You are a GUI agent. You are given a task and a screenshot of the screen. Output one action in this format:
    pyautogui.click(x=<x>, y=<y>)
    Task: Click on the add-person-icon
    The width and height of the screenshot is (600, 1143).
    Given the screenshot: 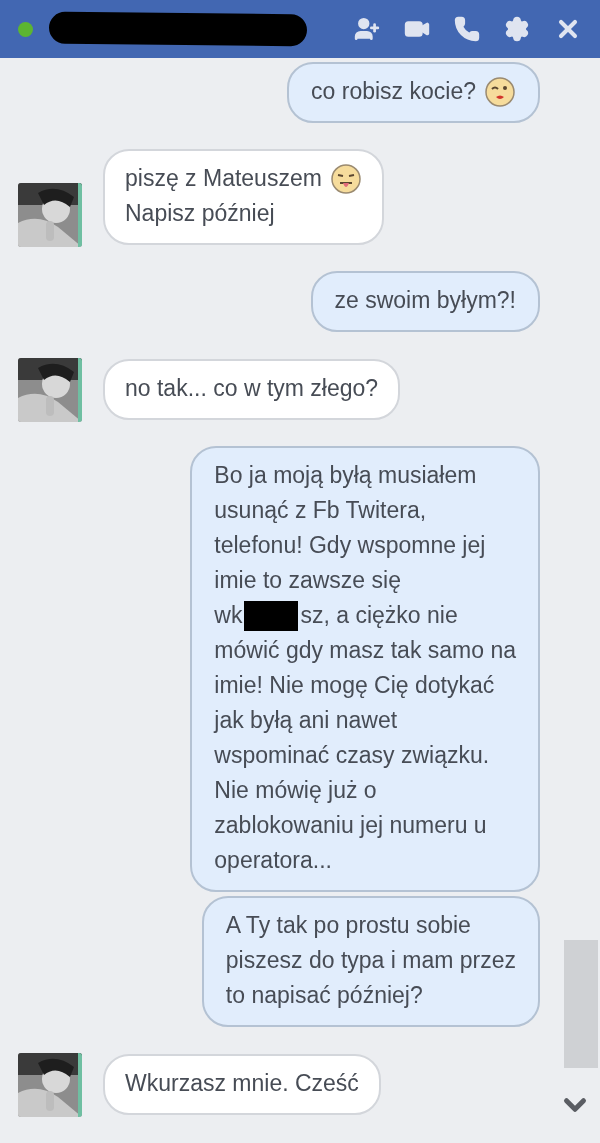 What is the action you would take?
    pyautogui.click(x=367, y=29)
    